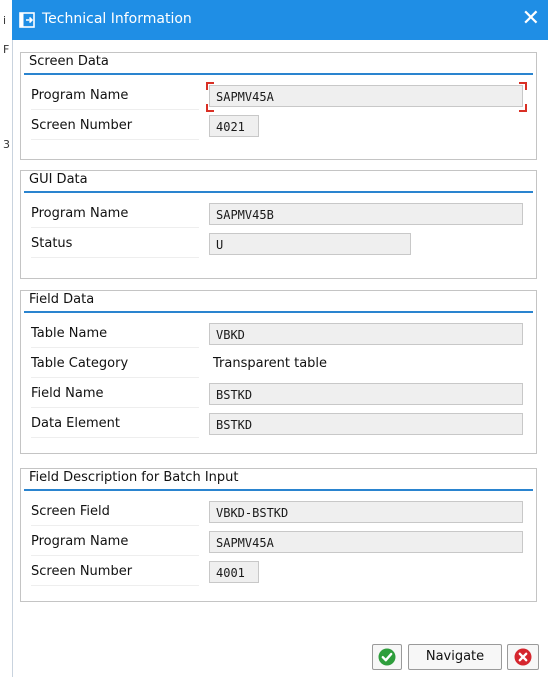  What do you see at coordinates (366, 542) in the screenshot?
I see `batch-program-name-field: SAPMV45A` at bounding box center [366, 542].